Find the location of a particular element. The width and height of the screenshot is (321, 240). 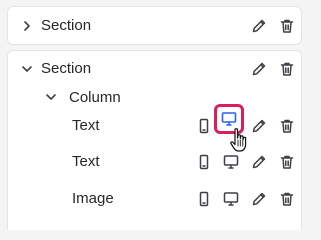

column-label: Column is located at coordinates (95, 97).